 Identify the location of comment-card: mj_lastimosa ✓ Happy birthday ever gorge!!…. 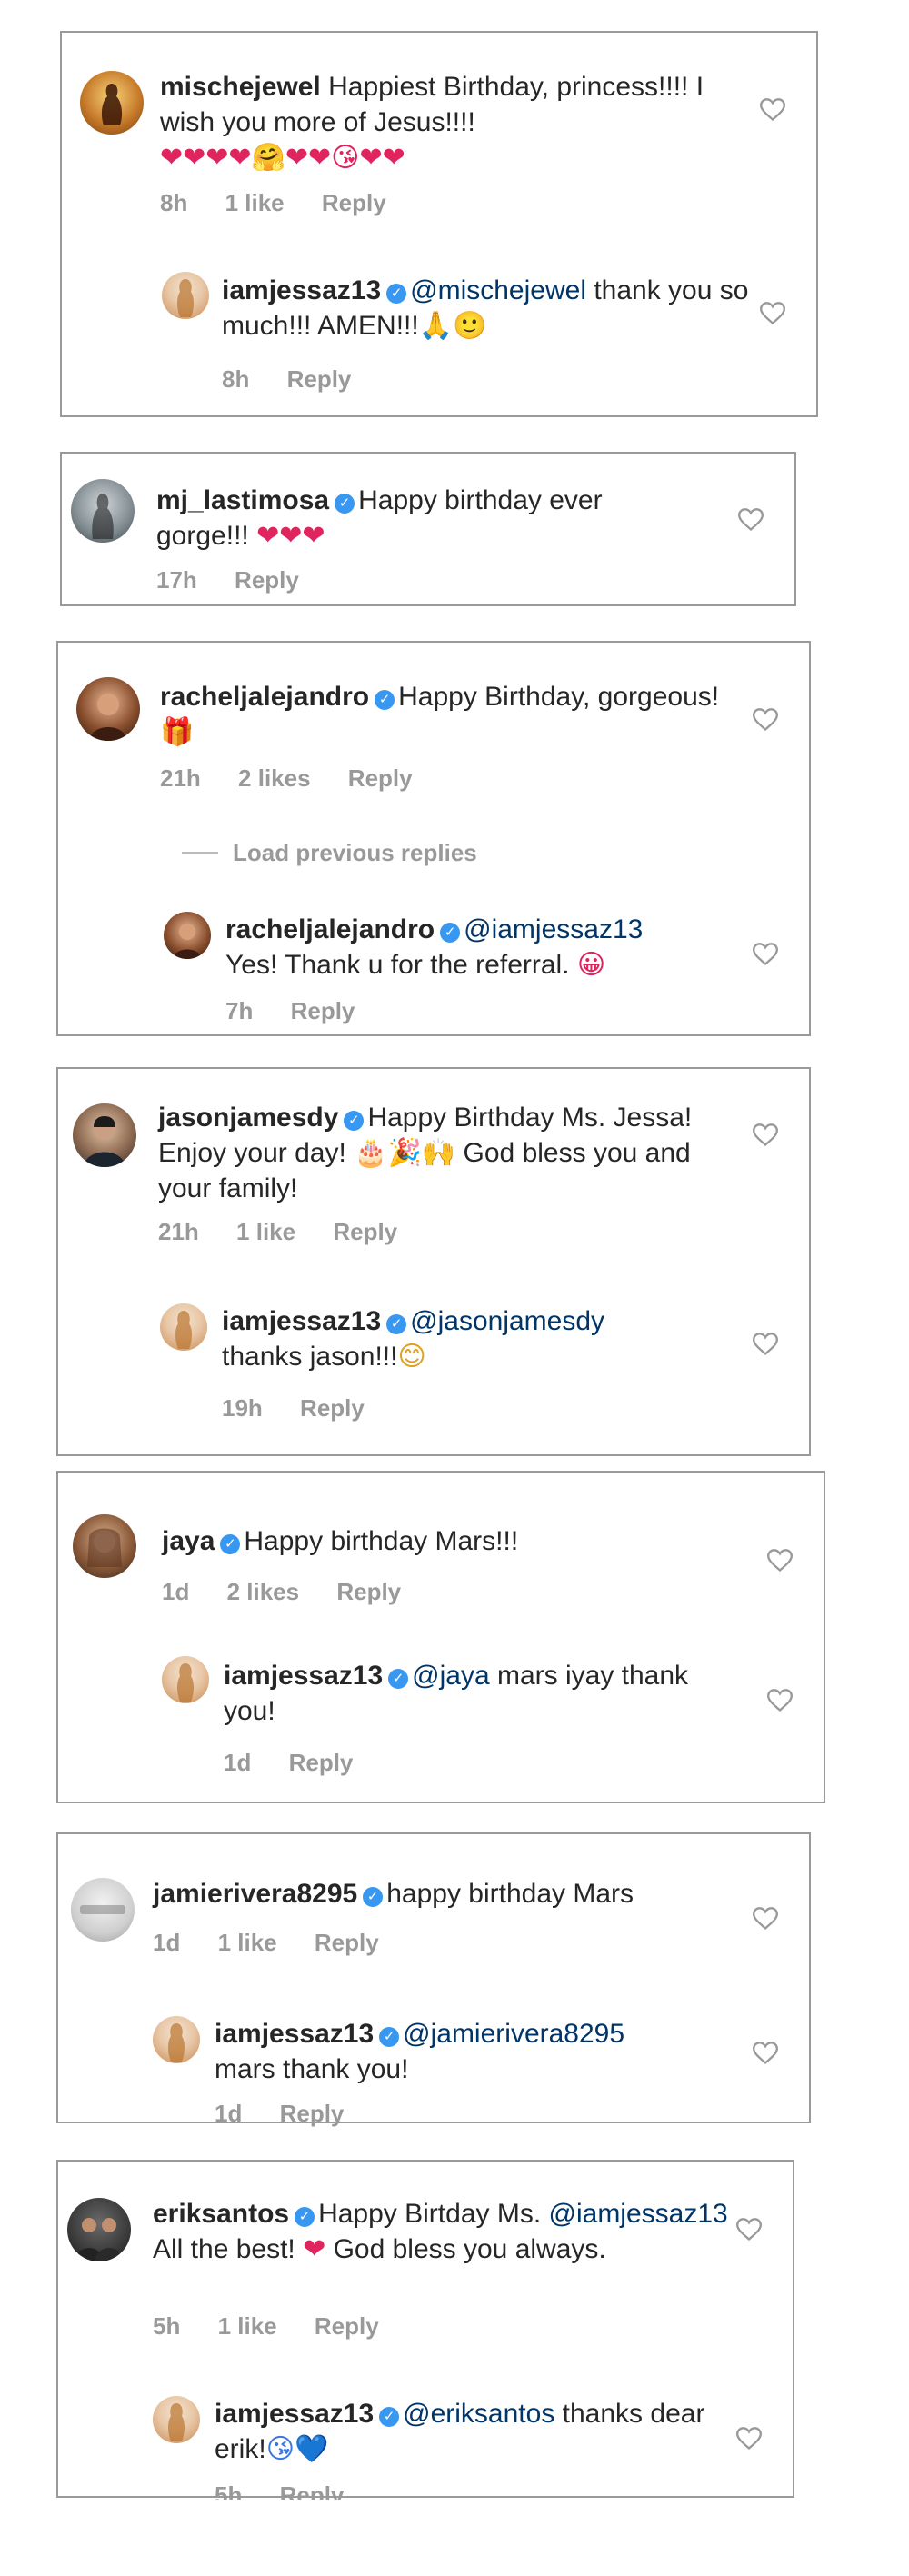
(428, 529).